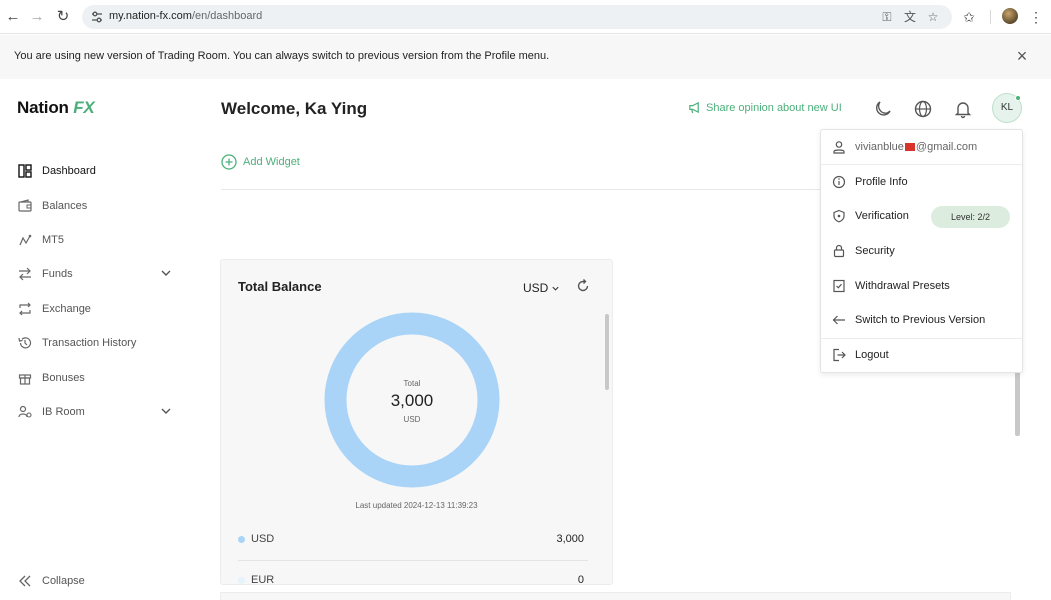  I want to click on sidebar-item-label: Balances, so click(65, 206).